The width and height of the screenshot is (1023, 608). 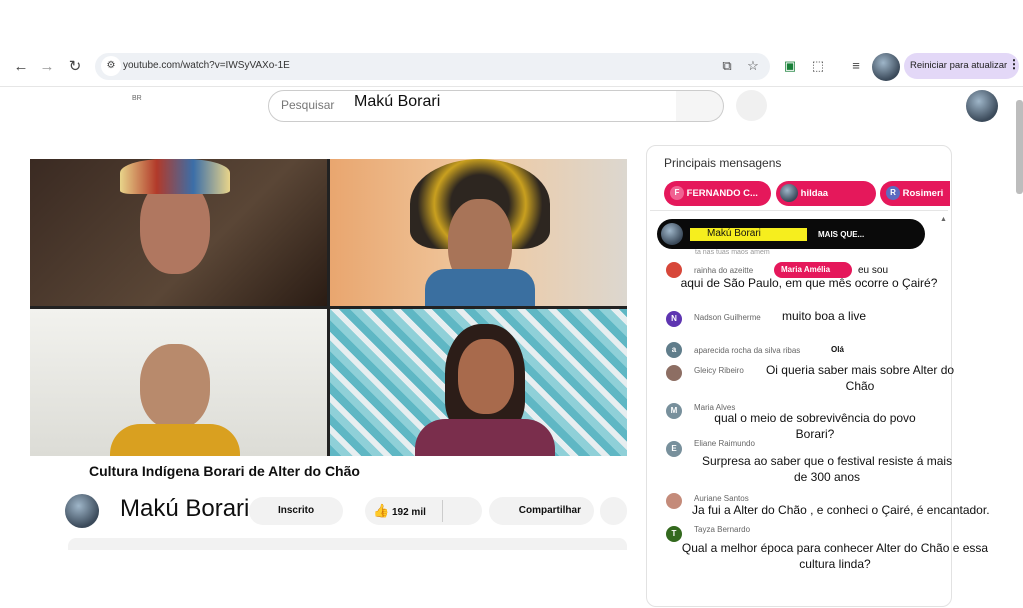 What do you see at coordinates (674, 449) in the screenshot?
I see `chat-avatar: E` at bounding box center [674, 449].